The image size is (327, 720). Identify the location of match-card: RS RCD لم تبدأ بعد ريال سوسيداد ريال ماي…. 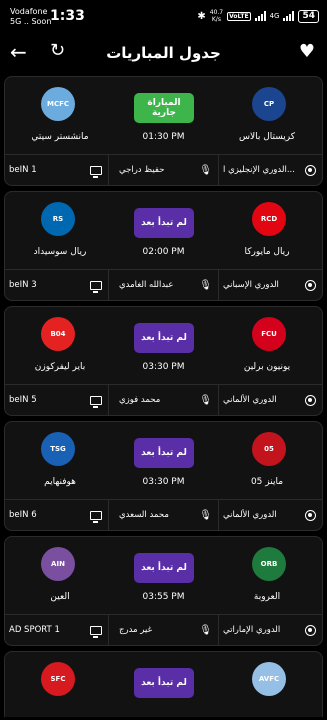
(163, 246).